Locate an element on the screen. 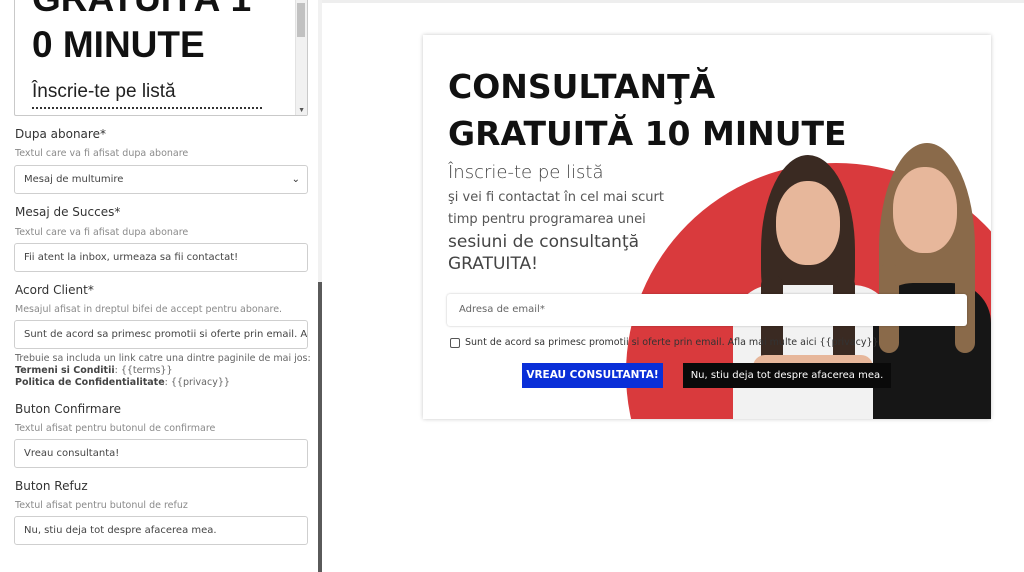  after-subscribe-help: Textul care va fi afisat dupa abonare is located at coordinates (102, 153).